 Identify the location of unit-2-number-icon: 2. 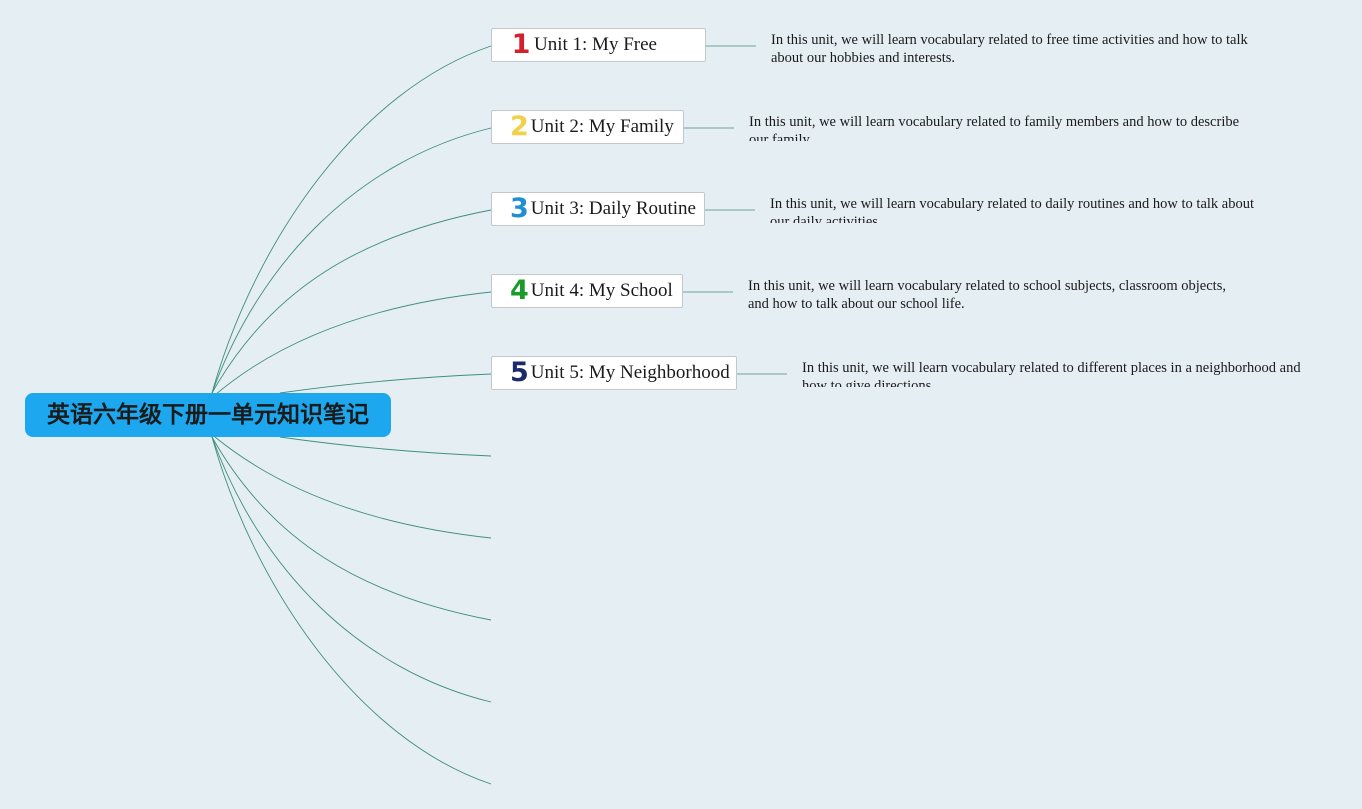
(519, 126).